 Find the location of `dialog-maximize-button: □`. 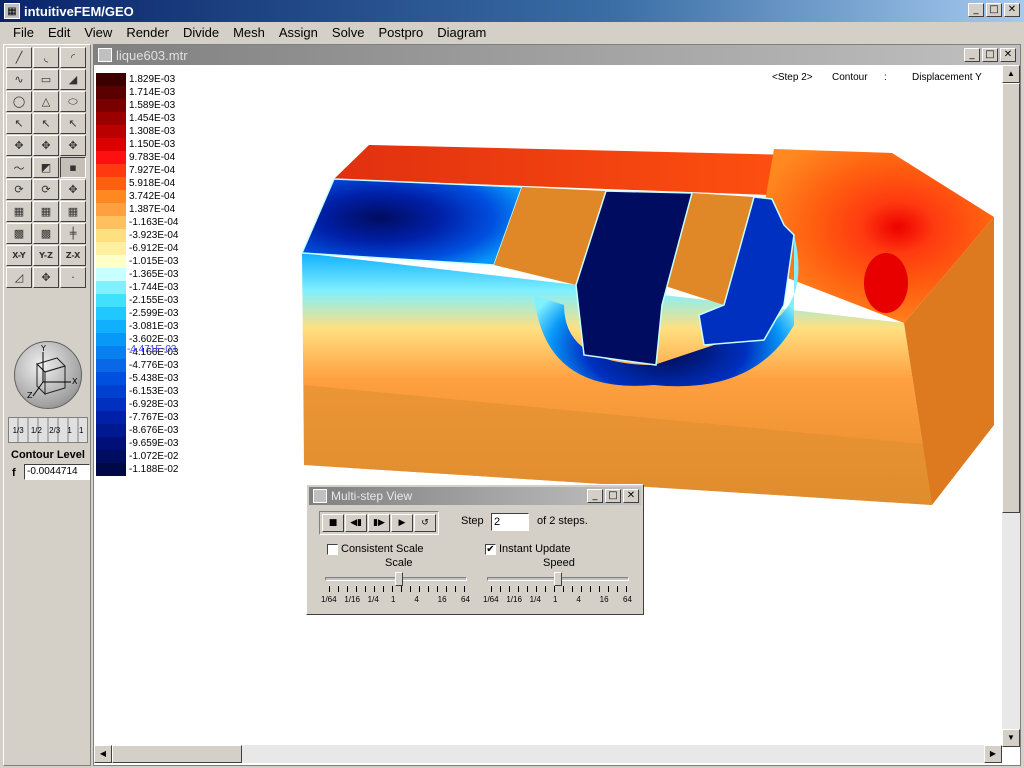

dialog-maximize-button: □ is located at coordinates (613, 496).